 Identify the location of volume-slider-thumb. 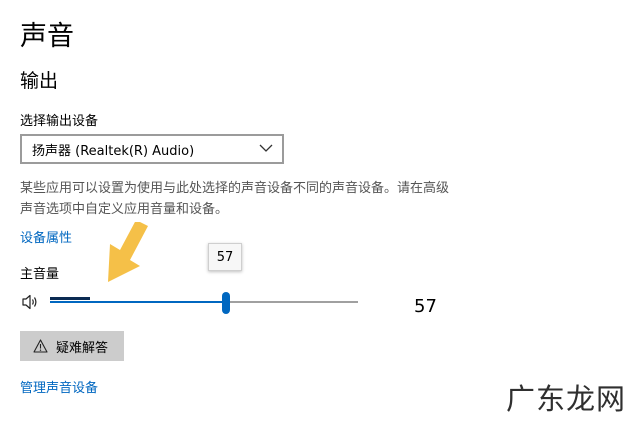
(225, 303).